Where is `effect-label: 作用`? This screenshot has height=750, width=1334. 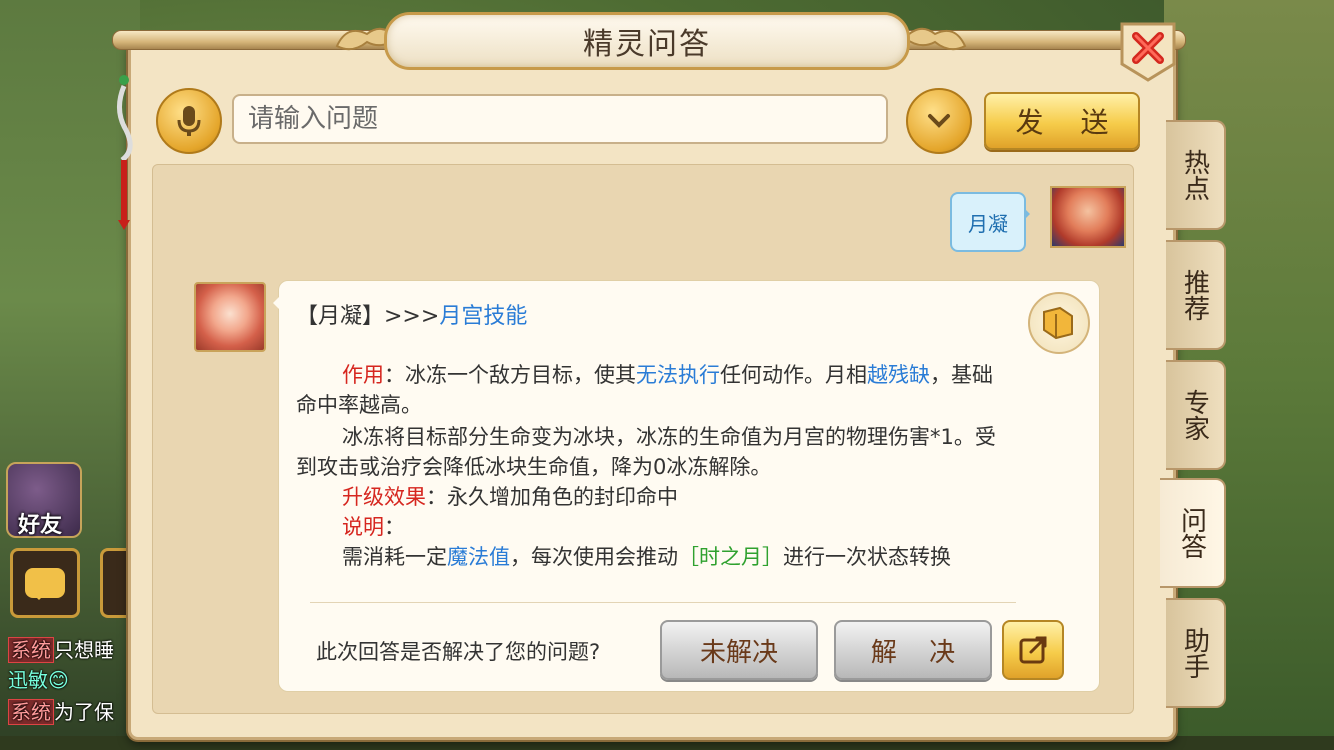
effect-label: 作用 is located at coordinates (363, 375).